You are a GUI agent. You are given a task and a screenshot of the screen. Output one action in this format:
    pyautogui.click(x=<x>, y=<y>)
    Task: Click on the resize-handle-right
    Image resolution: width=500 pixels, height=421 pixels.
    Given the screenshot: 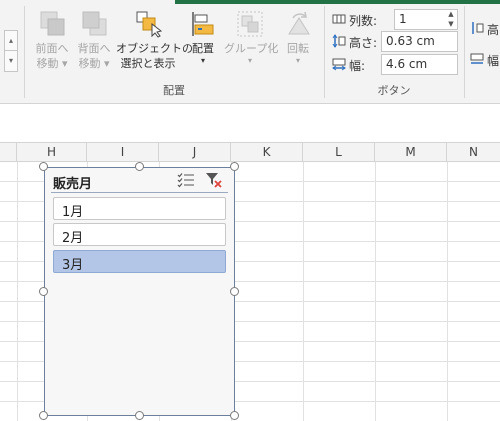 What is the action you would take?
    pyautogui.click(x=234, y=291)
    